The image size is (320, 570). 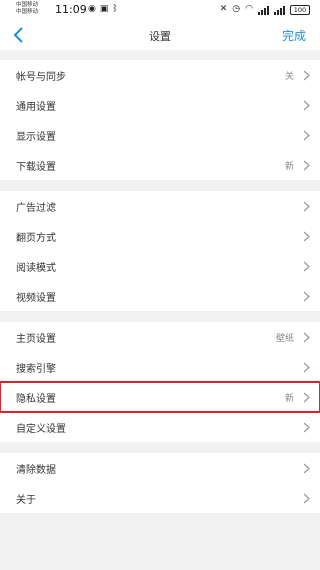 What do you see at coordinates (41, 429) in the screenshot?
I see `row-label: 自定义设置` at bounding box center [41, 429].